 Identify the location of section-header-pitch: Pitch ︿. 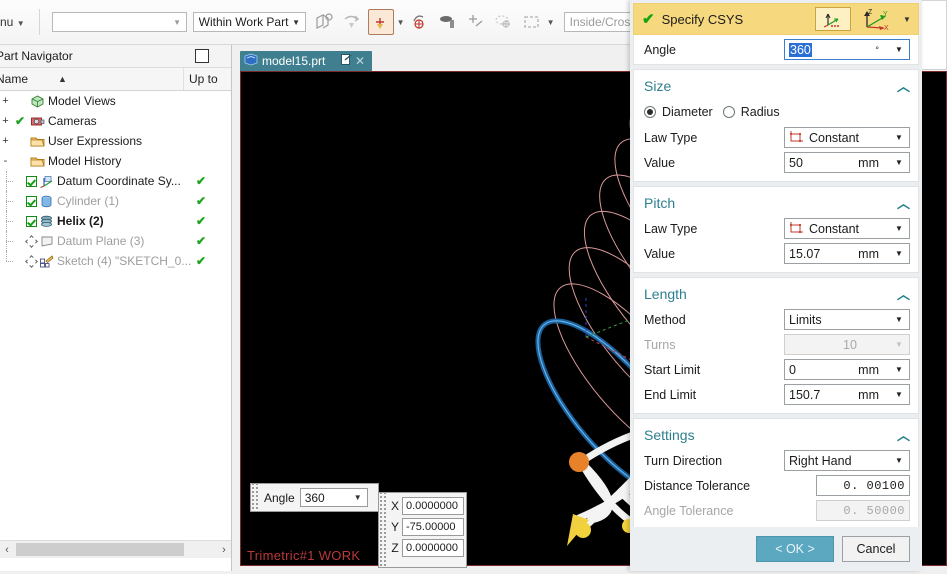
(776, 203).